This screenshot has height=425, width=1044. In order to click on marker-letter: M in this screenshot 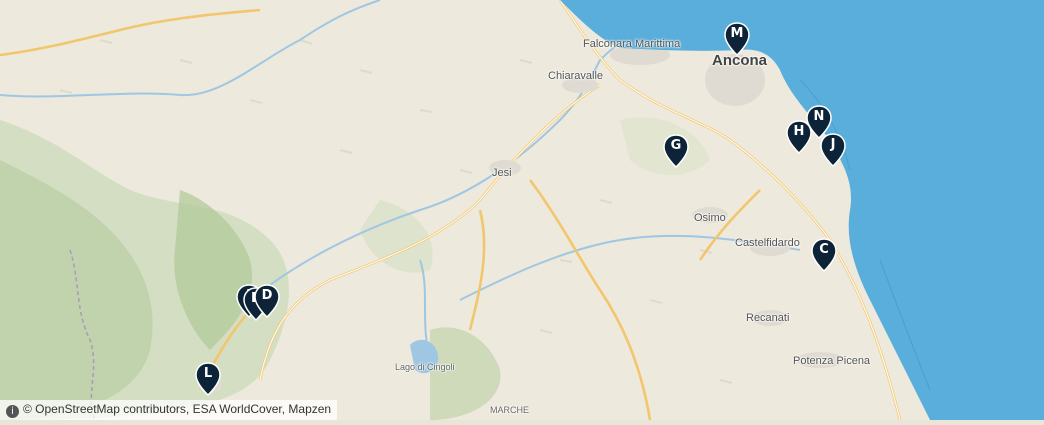, I will do `click(737, 33)`.